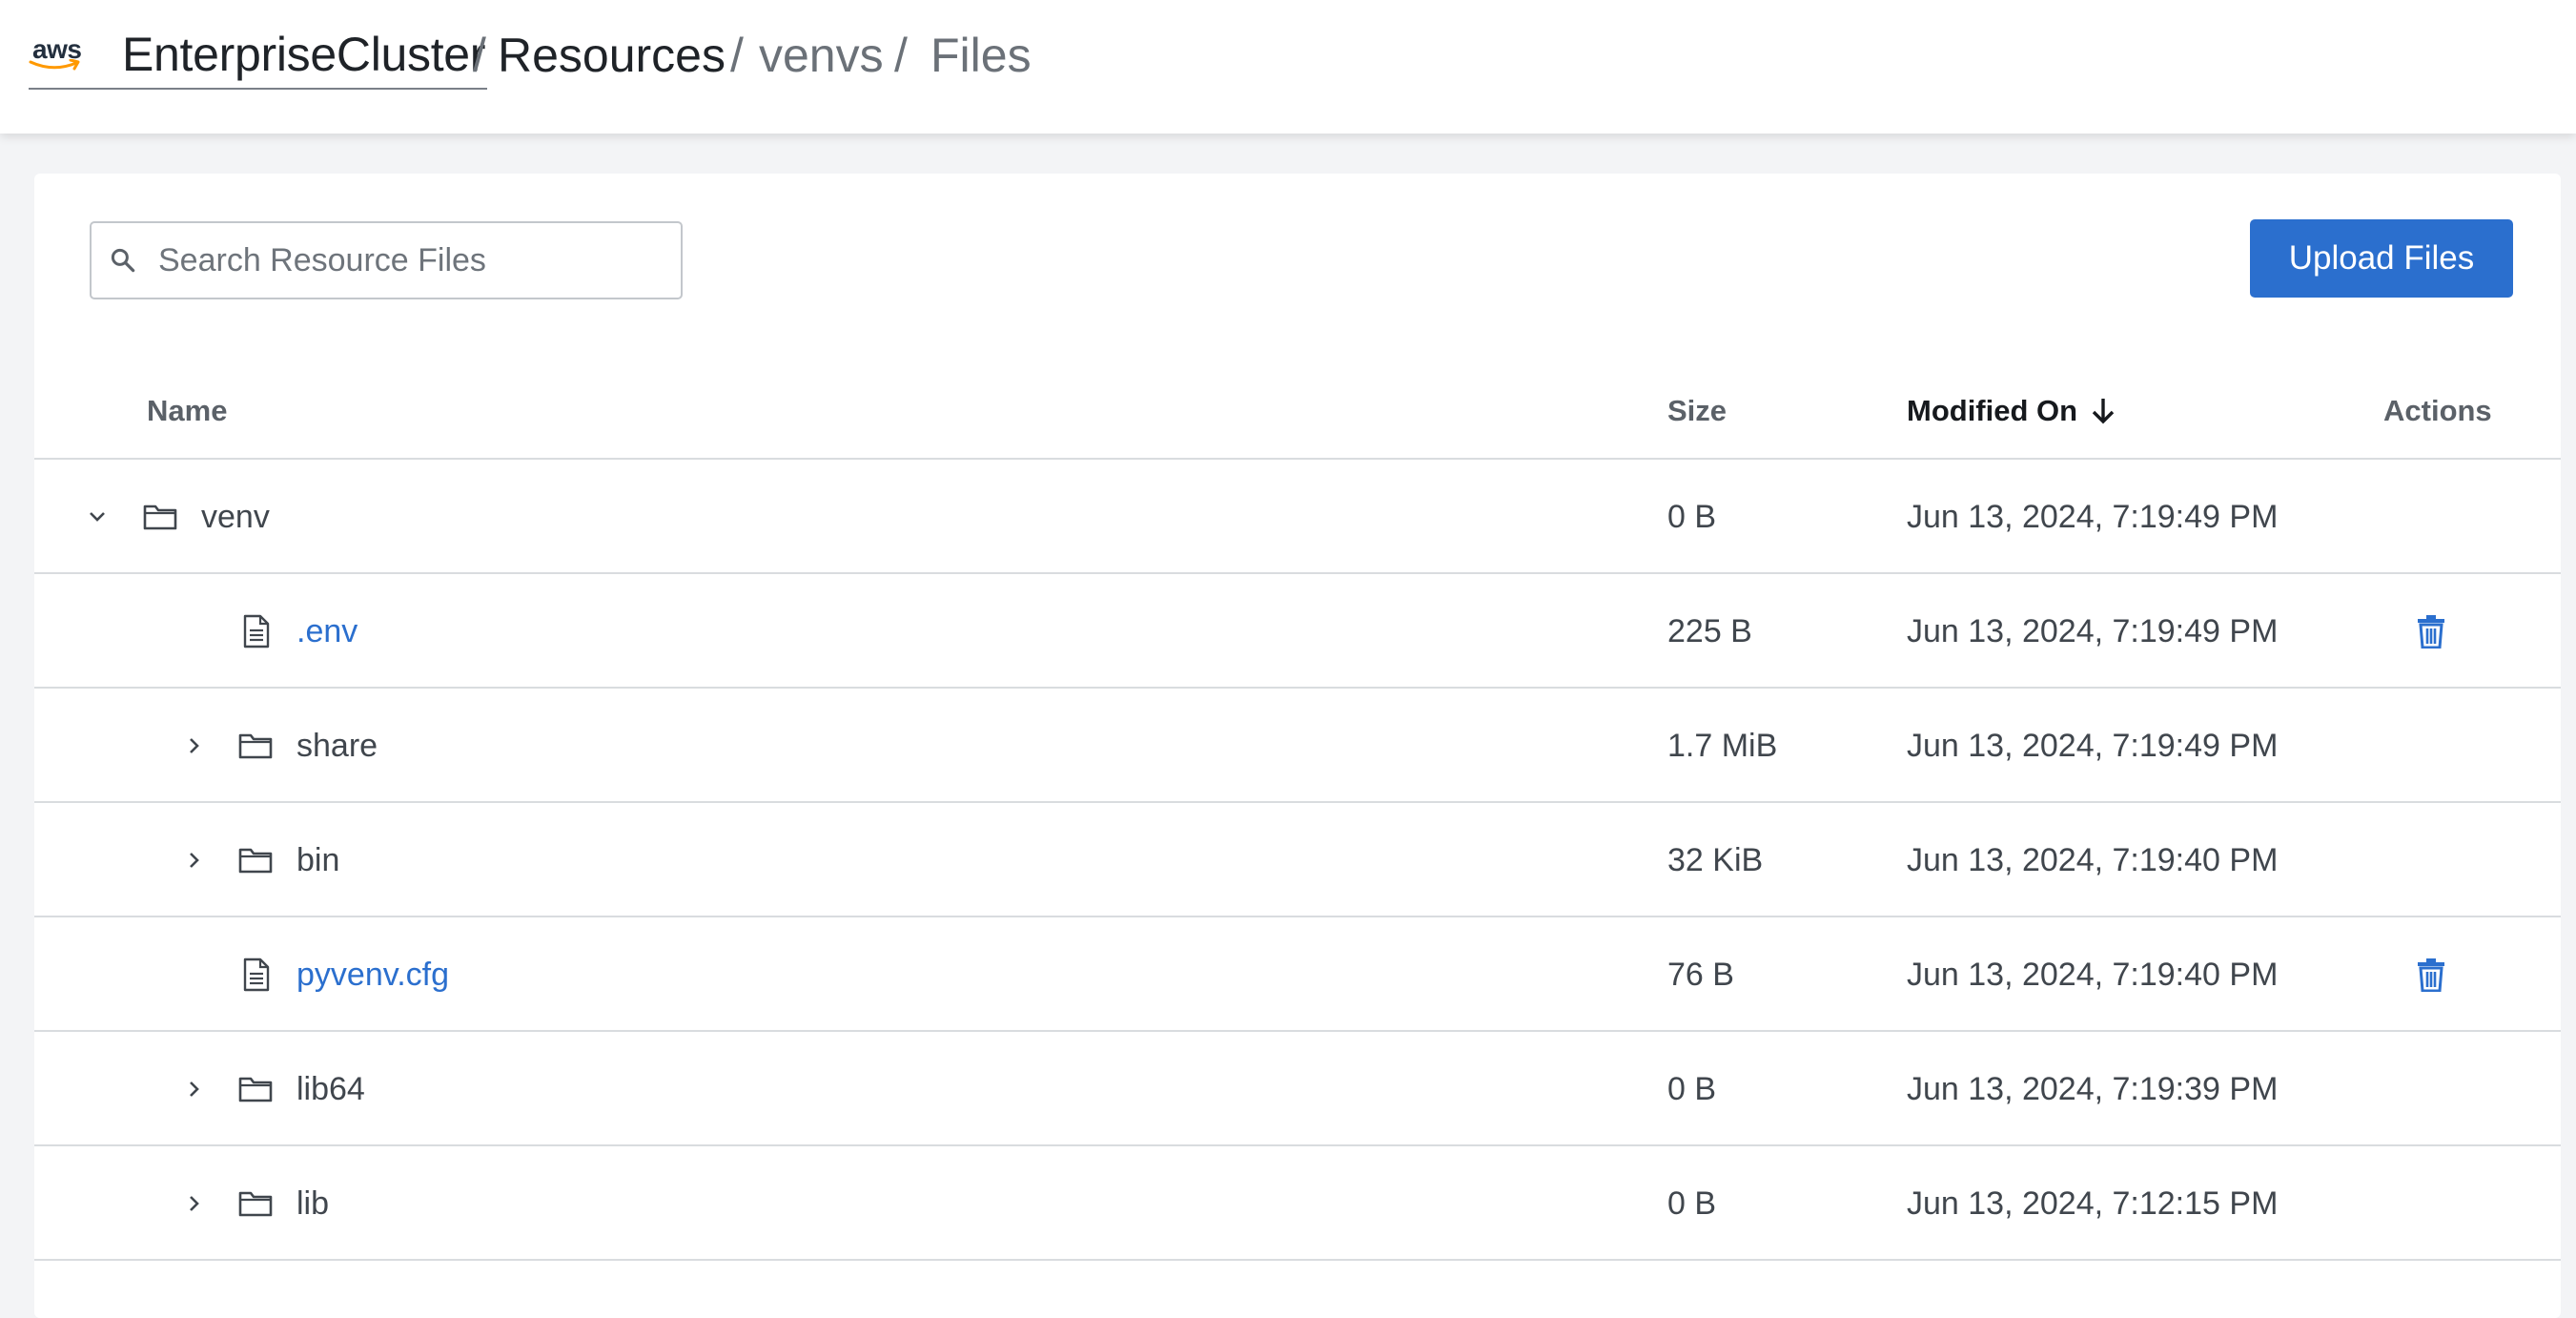 The image size is (2576, 1318). Describe the element at coordinates (55, 65) in the screenshot. I see `aws-smile-icon` at that location.